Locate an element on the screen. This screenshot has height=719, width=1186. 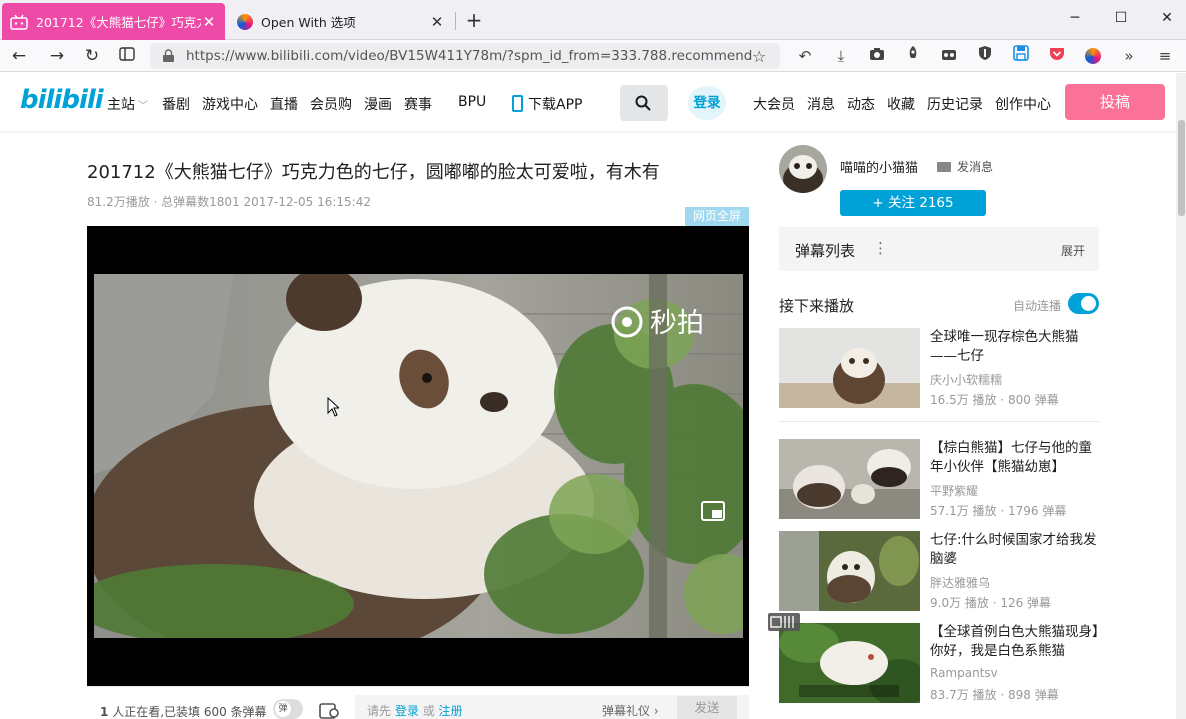
save-icon is located at coordinates (1021, 56).